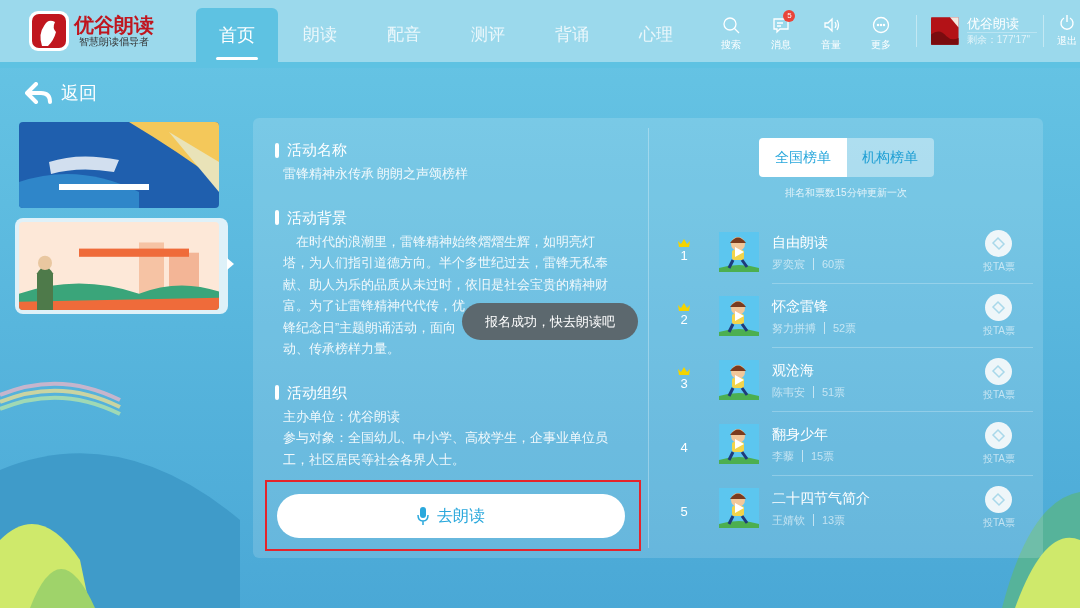 The image size is (1080, 608). Describe the element at coordinates (39, 93) in the screenshot. I see `back-icon` at that location.